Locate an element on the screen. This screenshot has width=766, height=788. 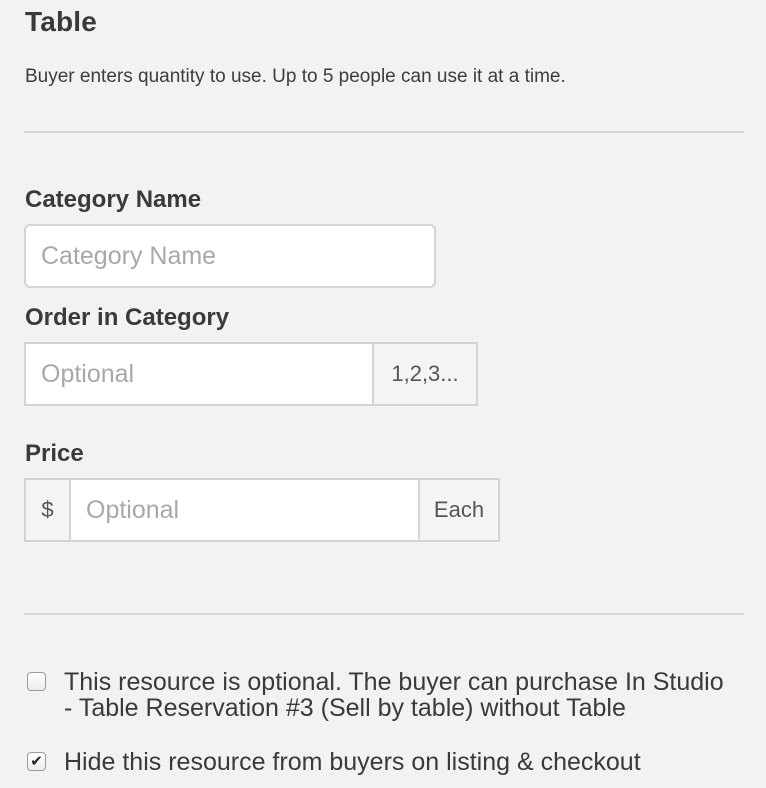
hide-resource-checkbox: ✔ is located at coordinates (36, 761).